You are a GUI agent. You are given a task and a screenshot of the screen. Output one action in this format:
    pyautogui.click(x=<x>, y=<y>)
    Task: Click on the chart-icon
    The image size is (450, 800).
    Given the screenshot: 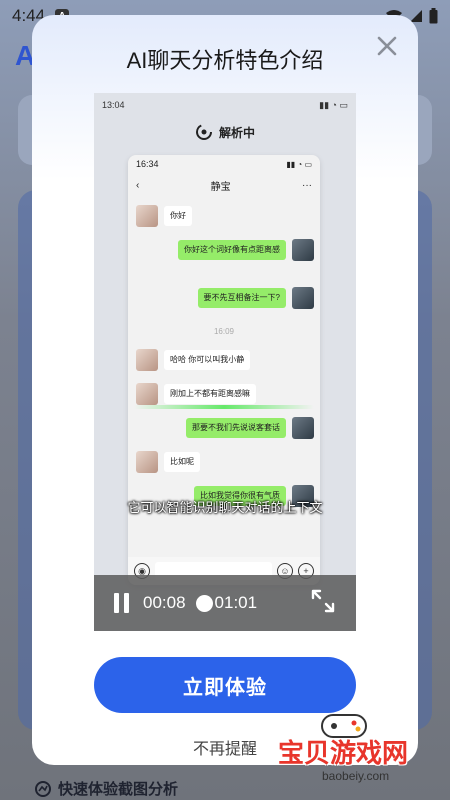 What is the action you would take?
    pyautogui.click(x=43, y=788)
    